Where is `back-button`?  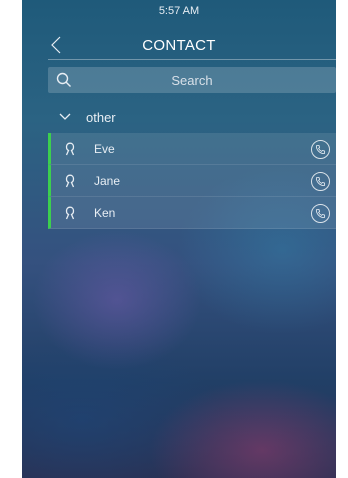 back-button is located at coordinates (56, 45).